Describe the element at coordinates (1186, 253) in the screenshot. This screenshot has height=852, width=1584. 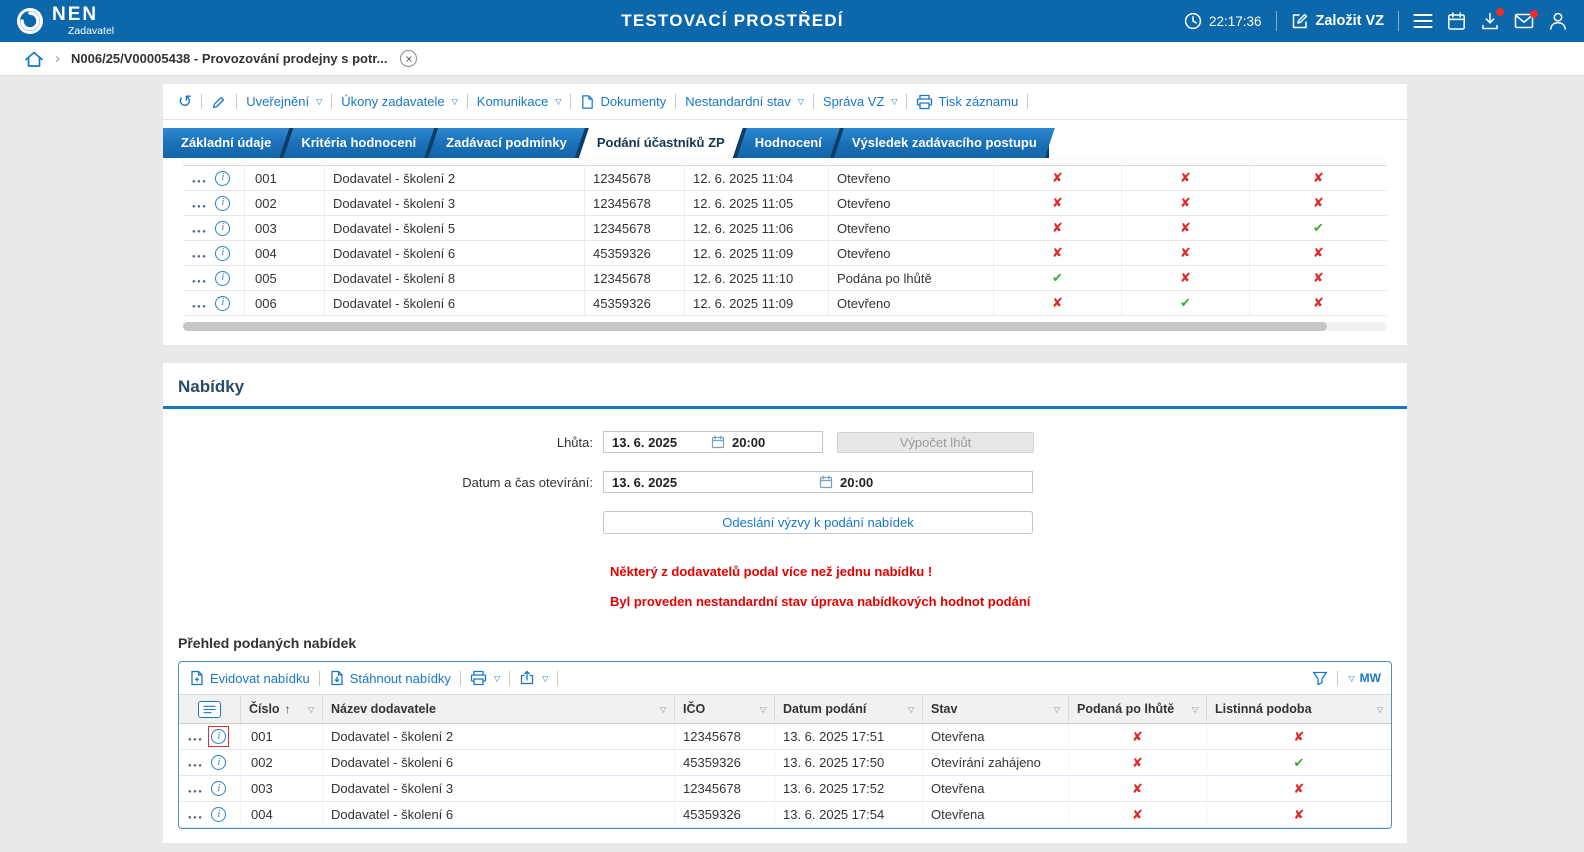
I see `flag-mark-2: ✘` at that location.